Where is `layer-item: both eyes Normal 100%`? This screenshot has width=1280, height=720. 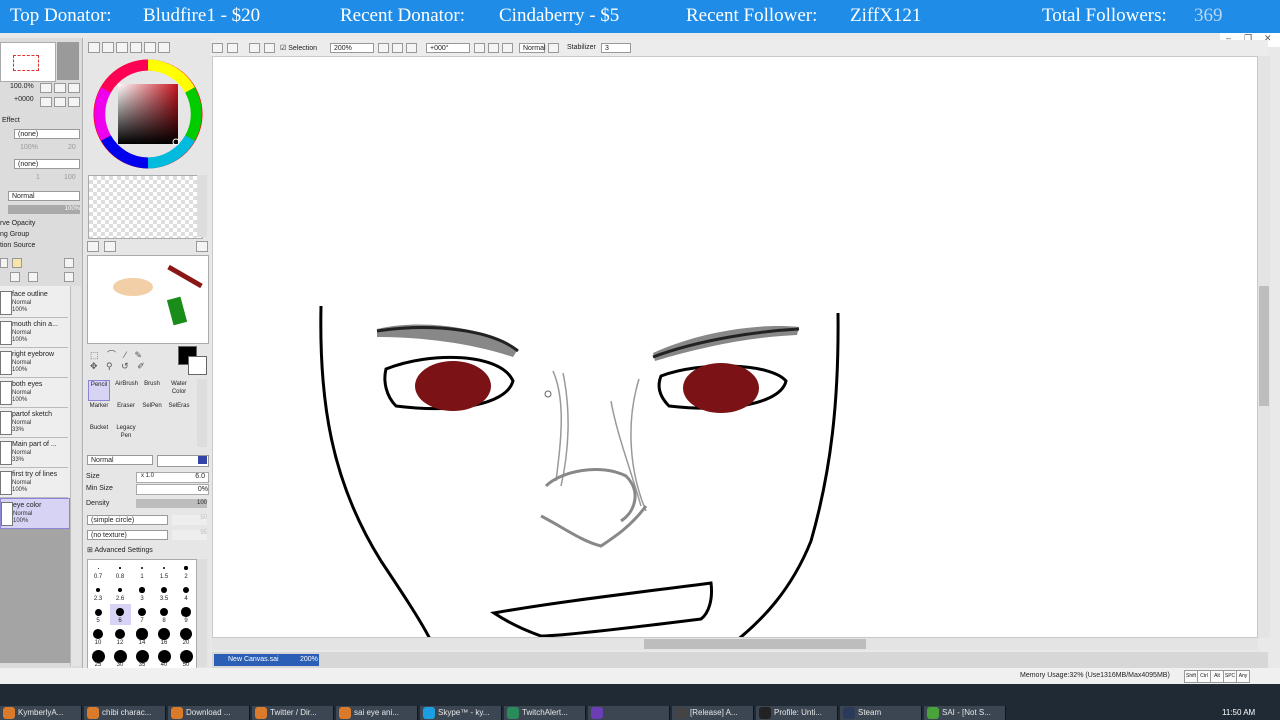 layer-item: both eyes Normal 100% is located at coordinates (34, 393).